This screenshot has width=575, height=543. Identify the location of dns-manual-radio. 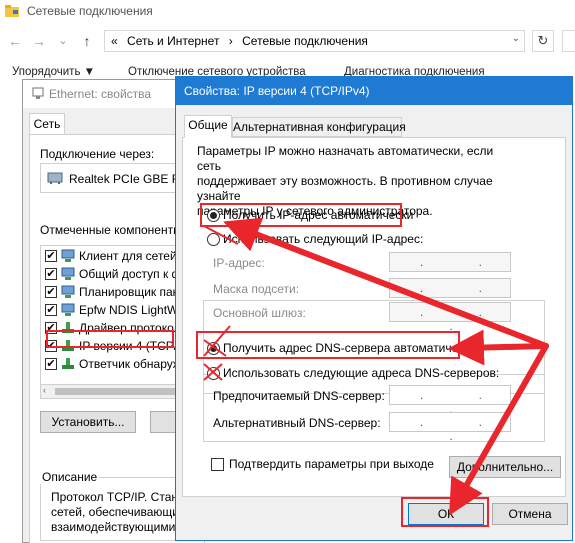
(213, 373).